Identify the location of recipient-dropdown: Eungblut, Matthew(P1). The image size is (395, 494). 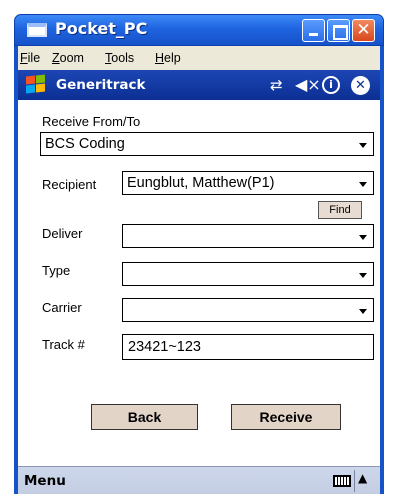
(248, 183).